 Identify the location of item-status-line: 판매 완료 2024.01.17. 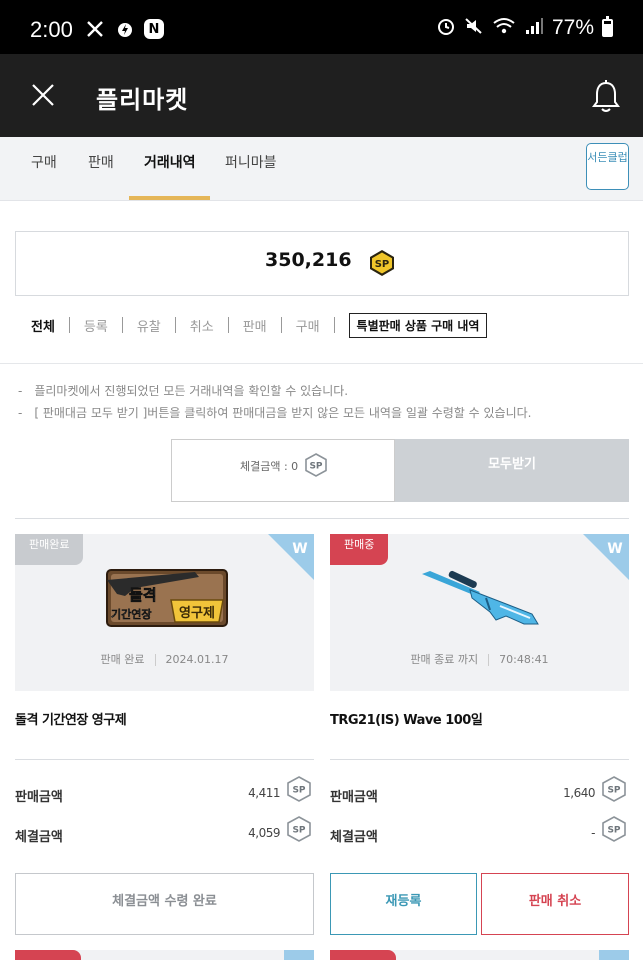
(164, 659).